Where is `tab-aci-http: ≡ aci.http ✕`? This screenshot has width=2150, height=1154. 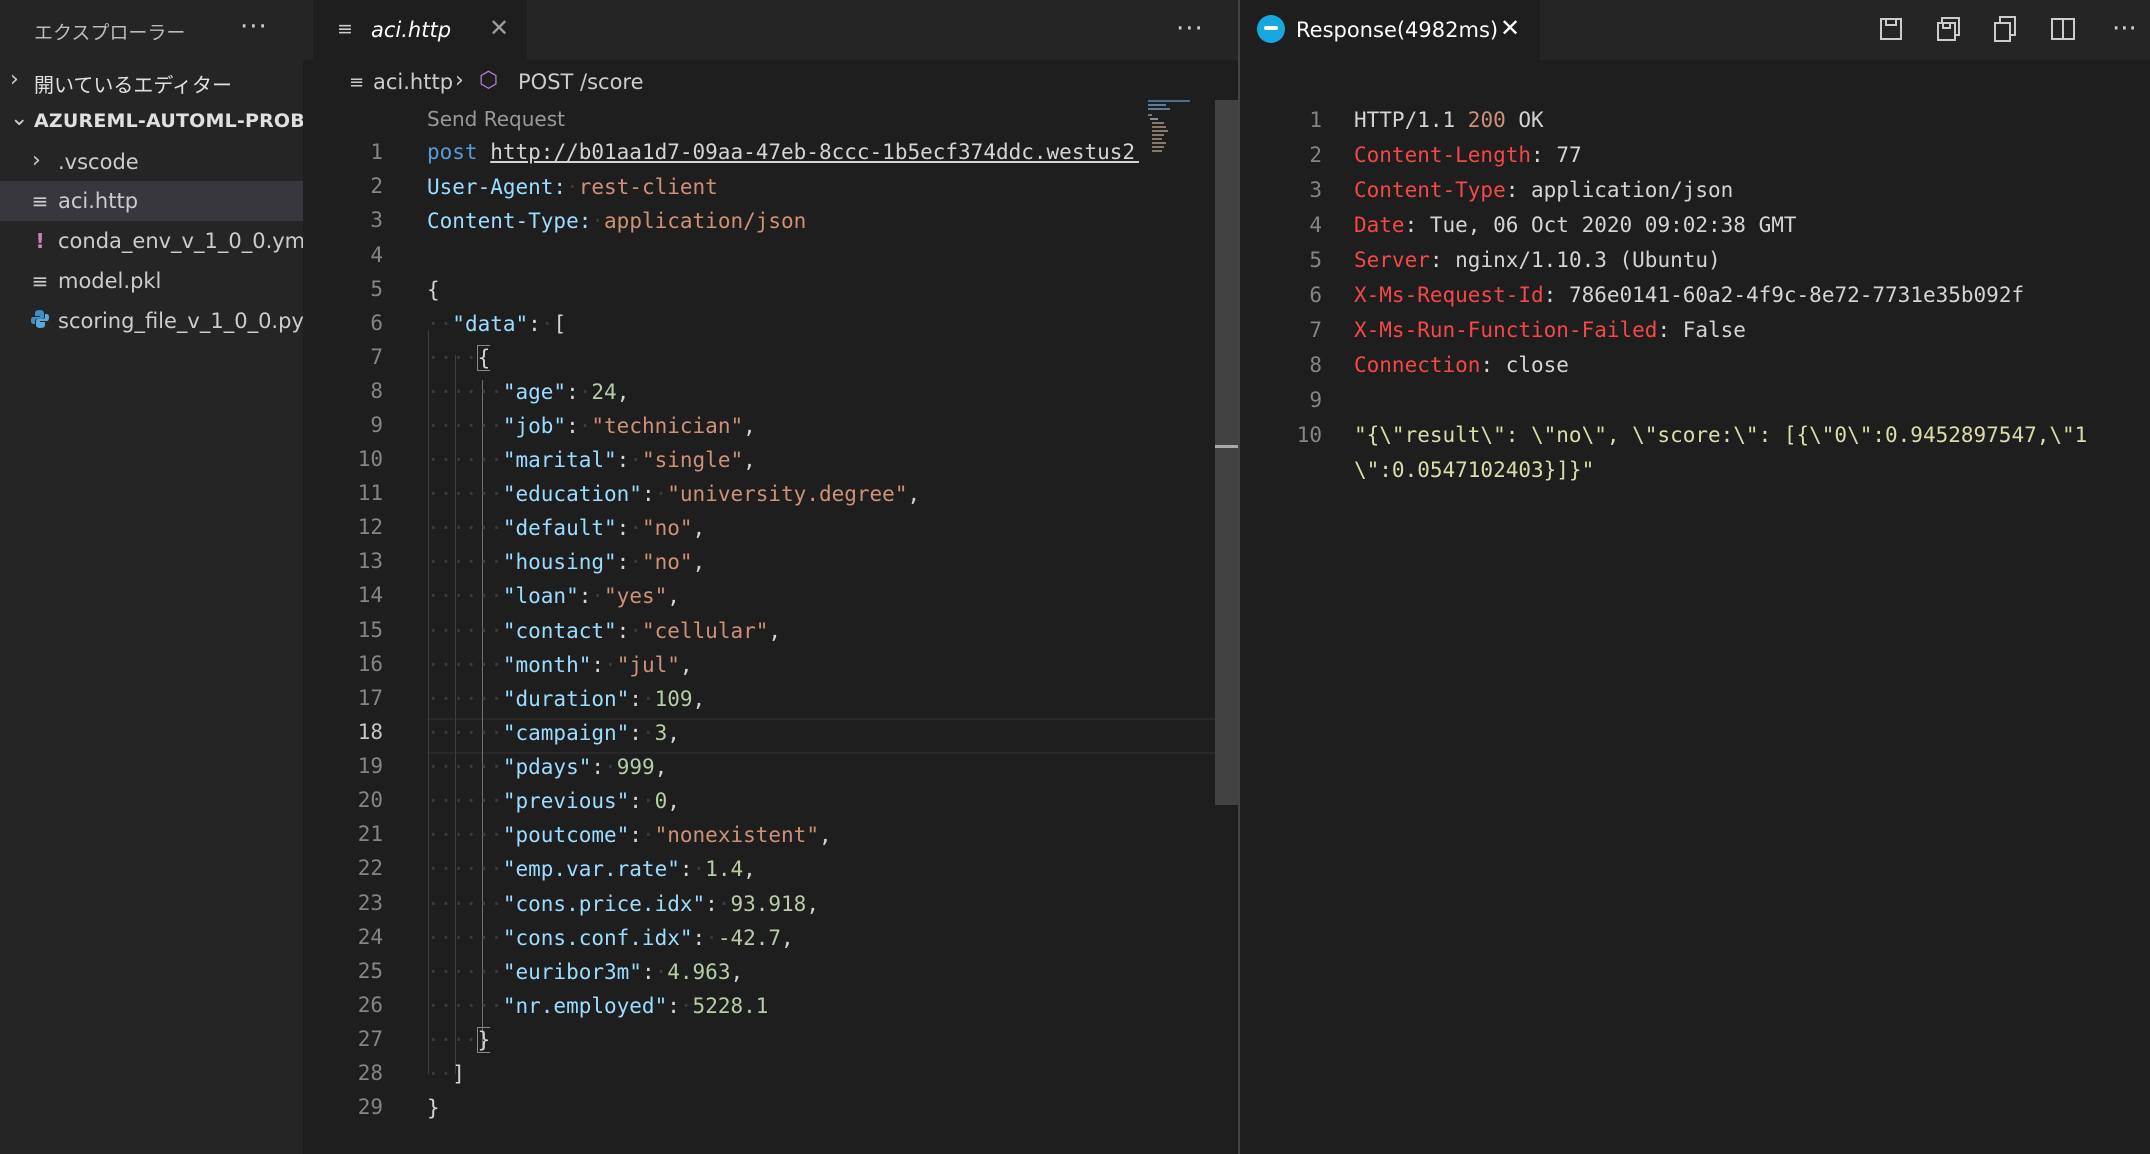
tab-aci-http: ≡ aci.http ✕ is located at coordinates (420, 30).